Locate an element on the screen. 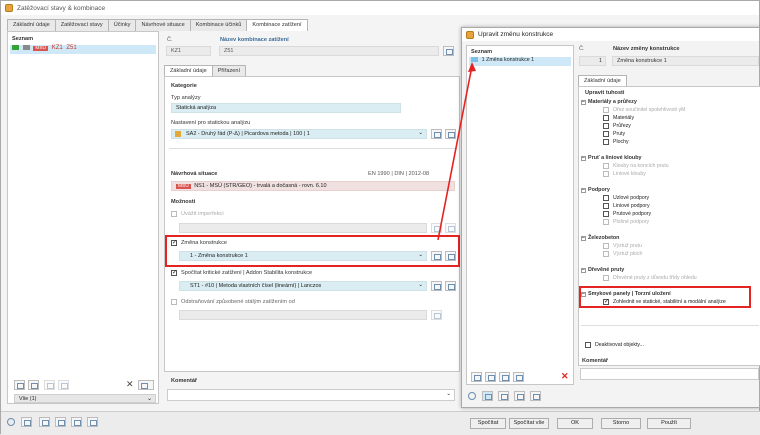 The image size is (760, 435). new-item-icon is located at coordinates (19, 385).